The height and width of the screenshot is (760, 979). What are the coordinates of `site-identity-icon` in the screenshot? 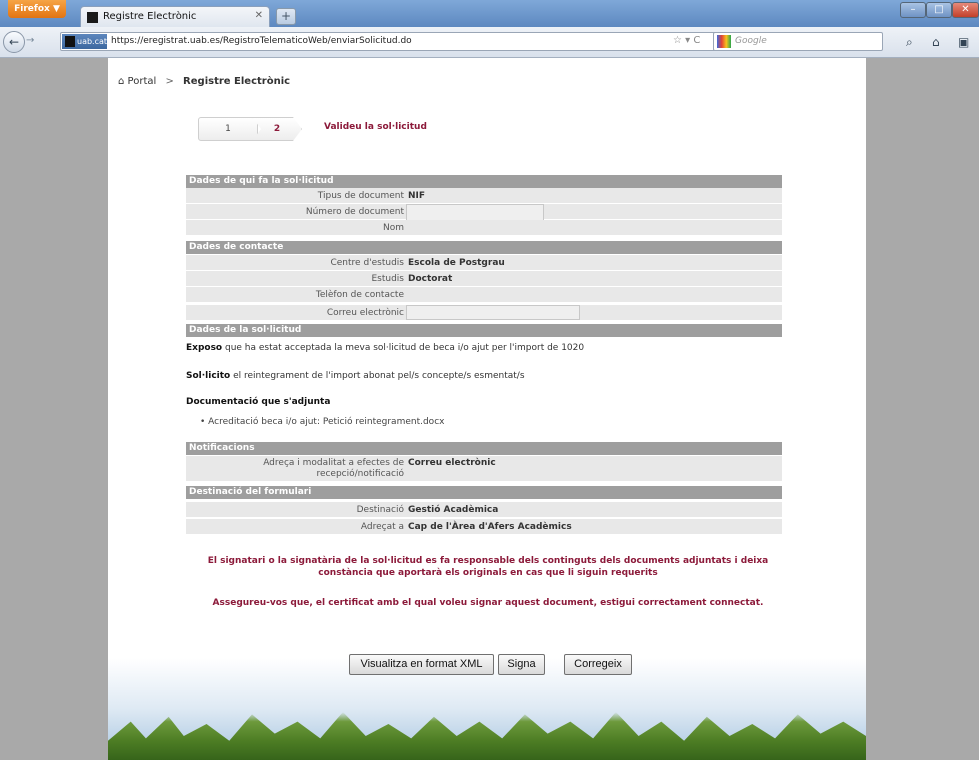 It's located at (70, 41).